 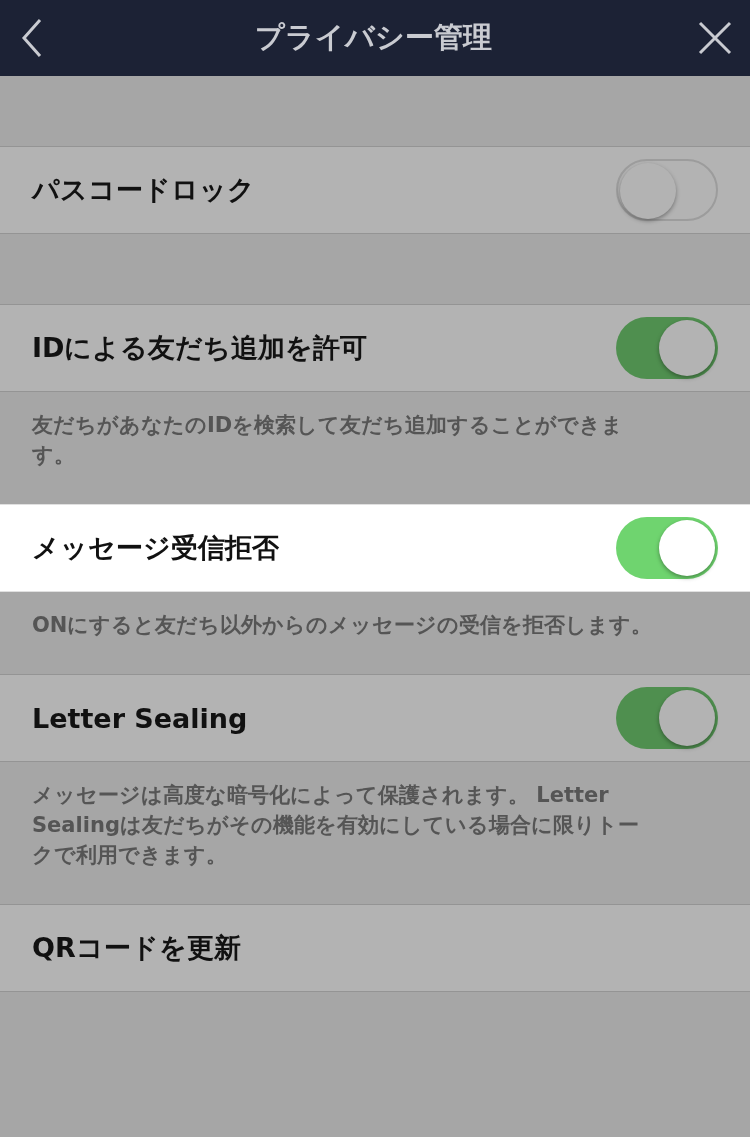 What do you see at coordinates (143, 190) in the screenshot?
I see `setting-label: パスコードロック` at bounding box center [143, 190].